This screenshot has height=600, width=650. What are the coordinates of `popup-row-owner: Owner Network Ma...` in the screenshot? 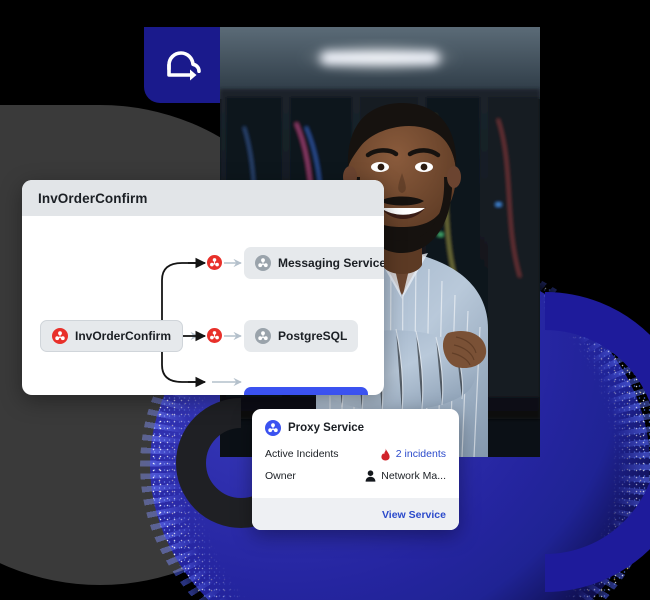 It's located at (355, 476).